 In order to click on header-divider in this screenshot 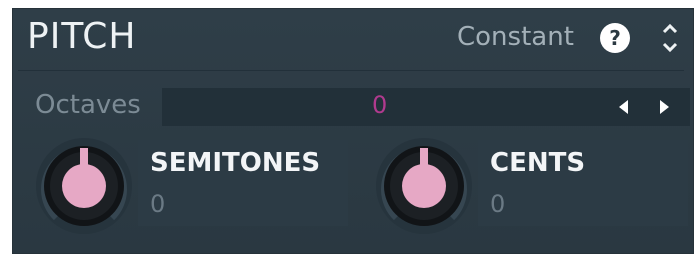, I will do `click(351, 70)`.